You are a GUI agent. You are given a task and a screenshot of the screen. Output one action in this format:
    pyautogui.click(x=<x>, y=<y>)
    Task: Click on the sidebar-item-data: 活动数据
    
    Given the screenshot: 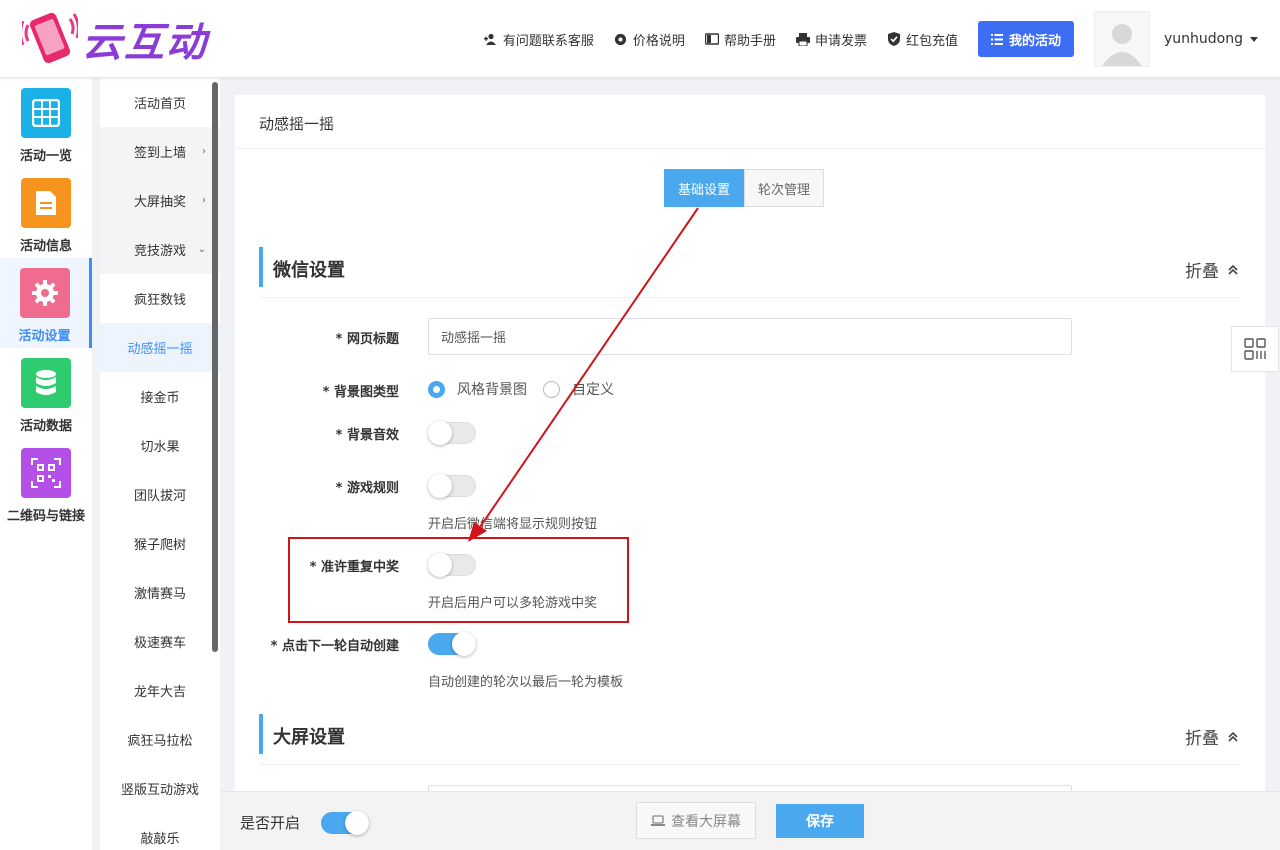 What is the action you would take?
    pyautogui.click(x=46, y=393)
    